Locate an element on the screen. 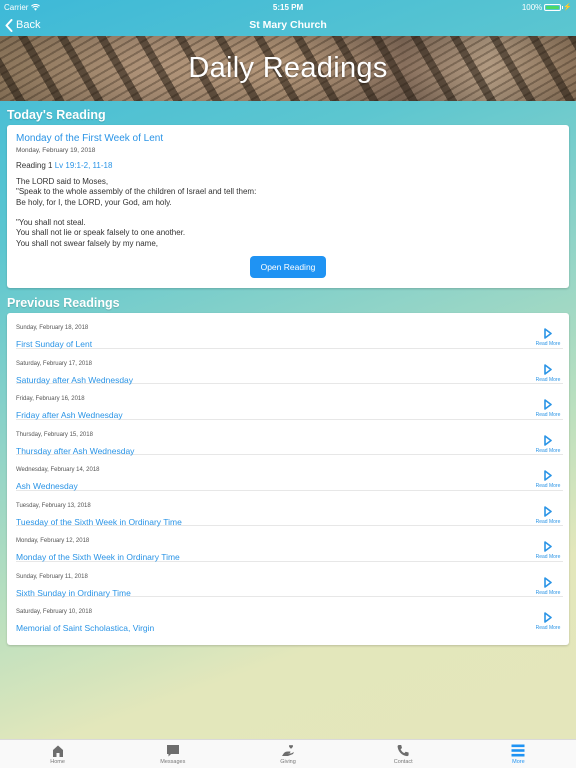 Image resolution: width=576 pixels, height=768 pixels. status-bar: Carrier 5:15 PM 100% ⚡ is located at coordinates (288, 7).